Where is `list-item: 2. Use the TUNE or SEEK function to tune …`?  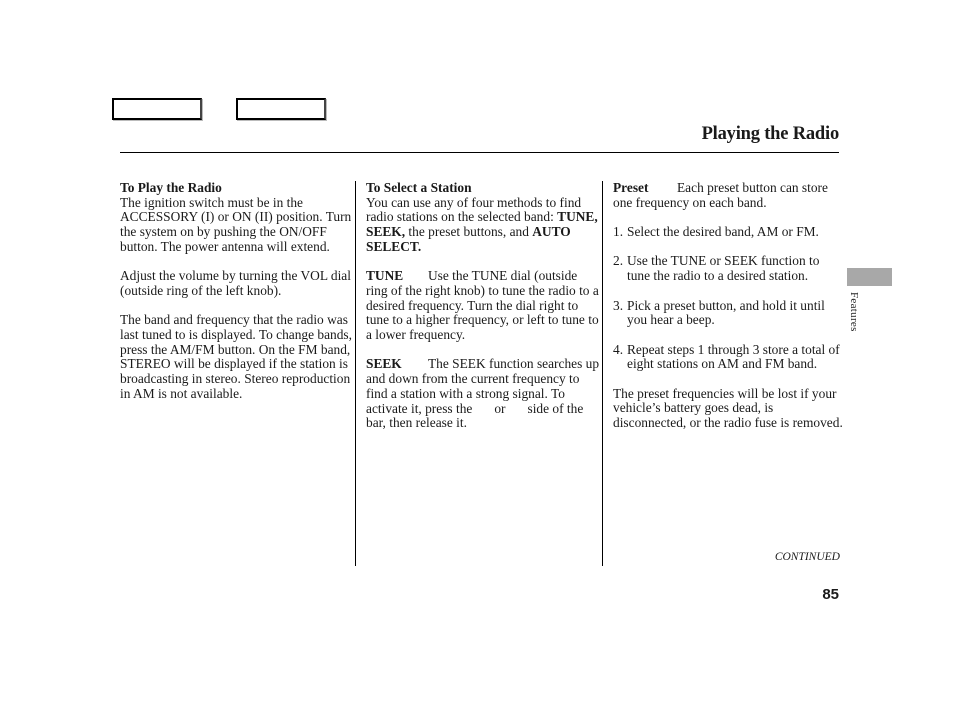 list-item: 2. Use the TUNE or SEEK function to tune … is located at coordinates (728, 268).